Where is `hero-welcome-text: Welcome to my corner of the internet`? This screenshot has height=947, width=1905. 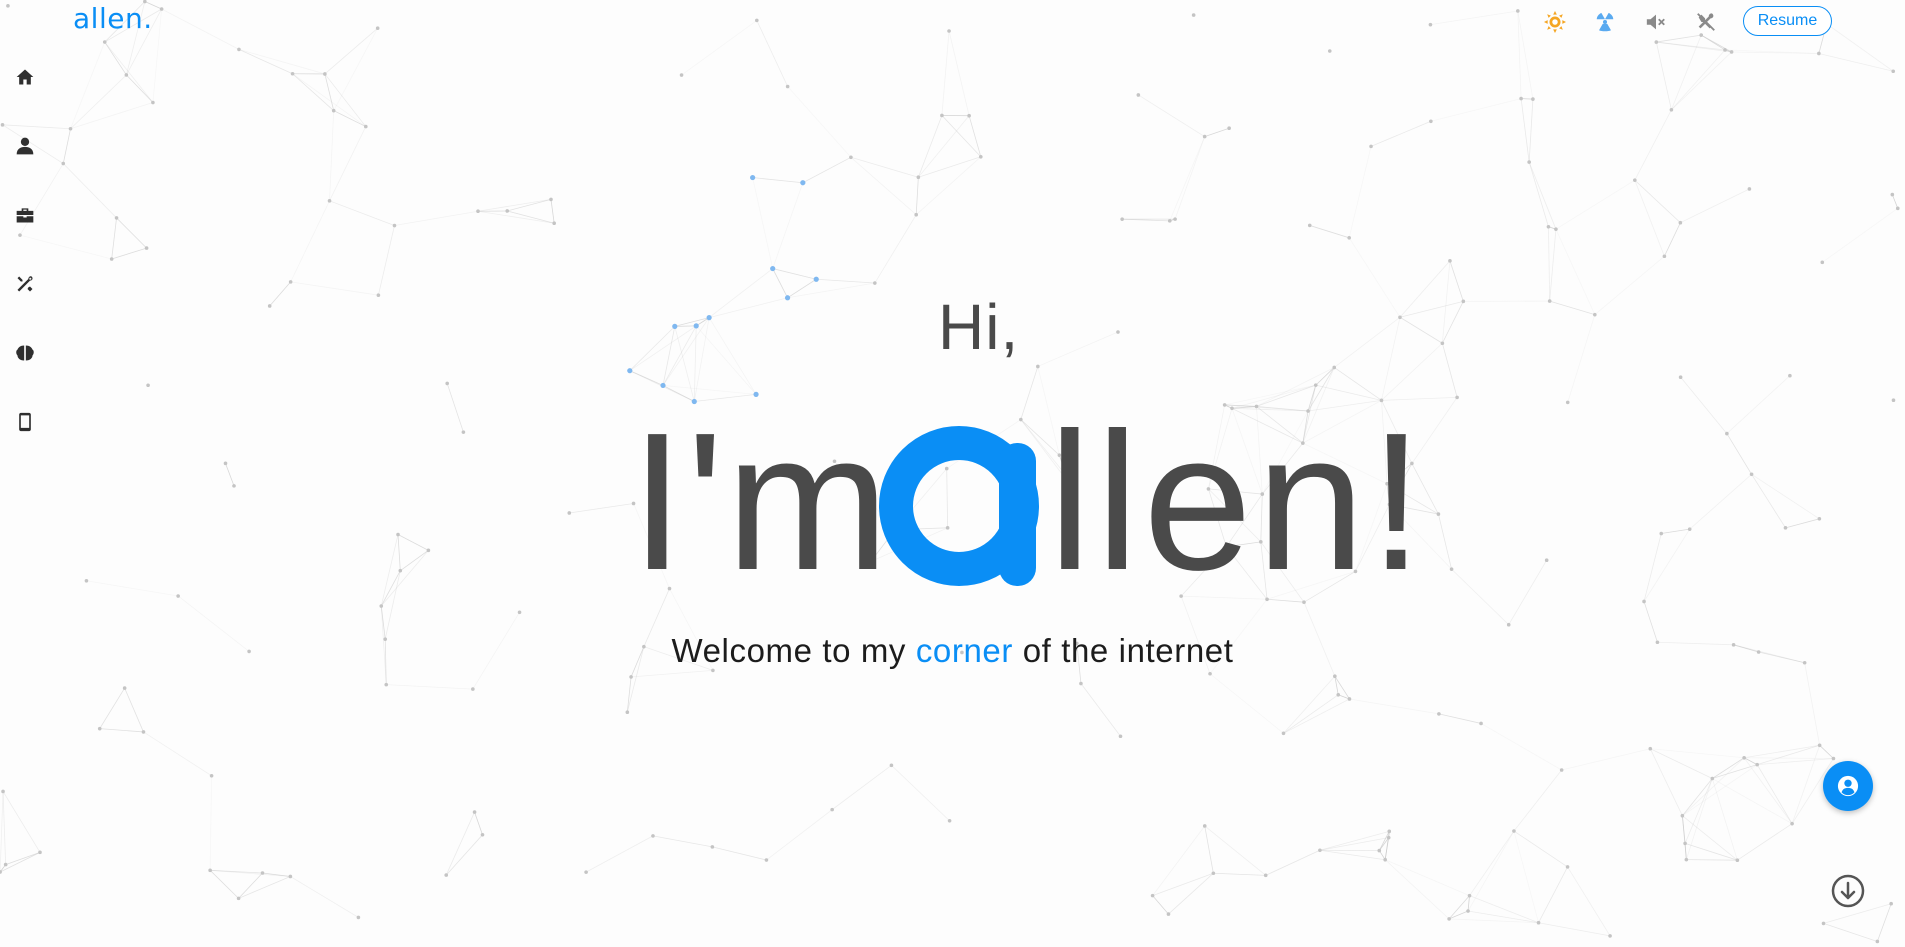
hero-welcome-text: Welcome to my corner of the internet is located at coordinates (952, 651).